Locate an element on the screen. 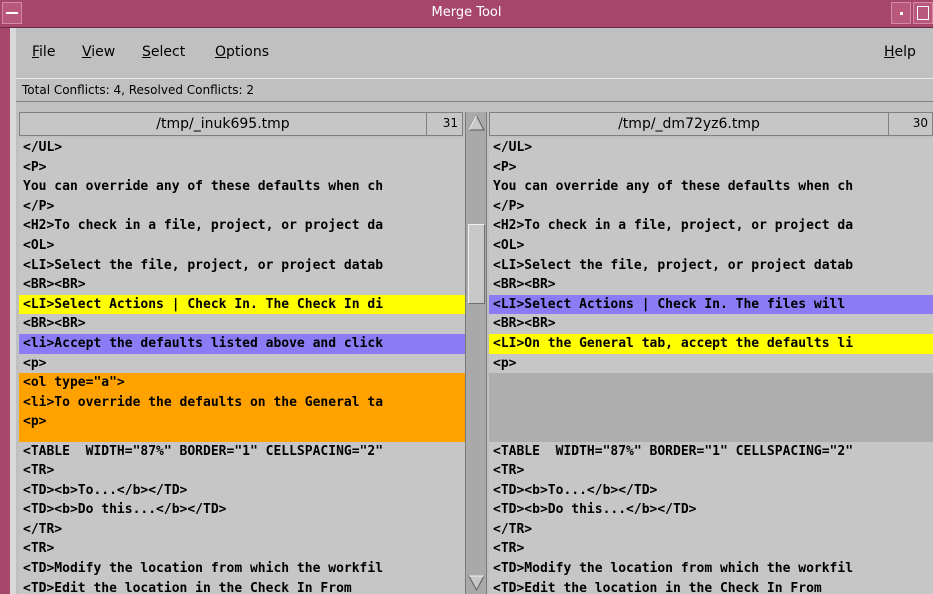 The width and height of the screenshot is (933, 594). minimize-button is located at coordinates (901, 13).